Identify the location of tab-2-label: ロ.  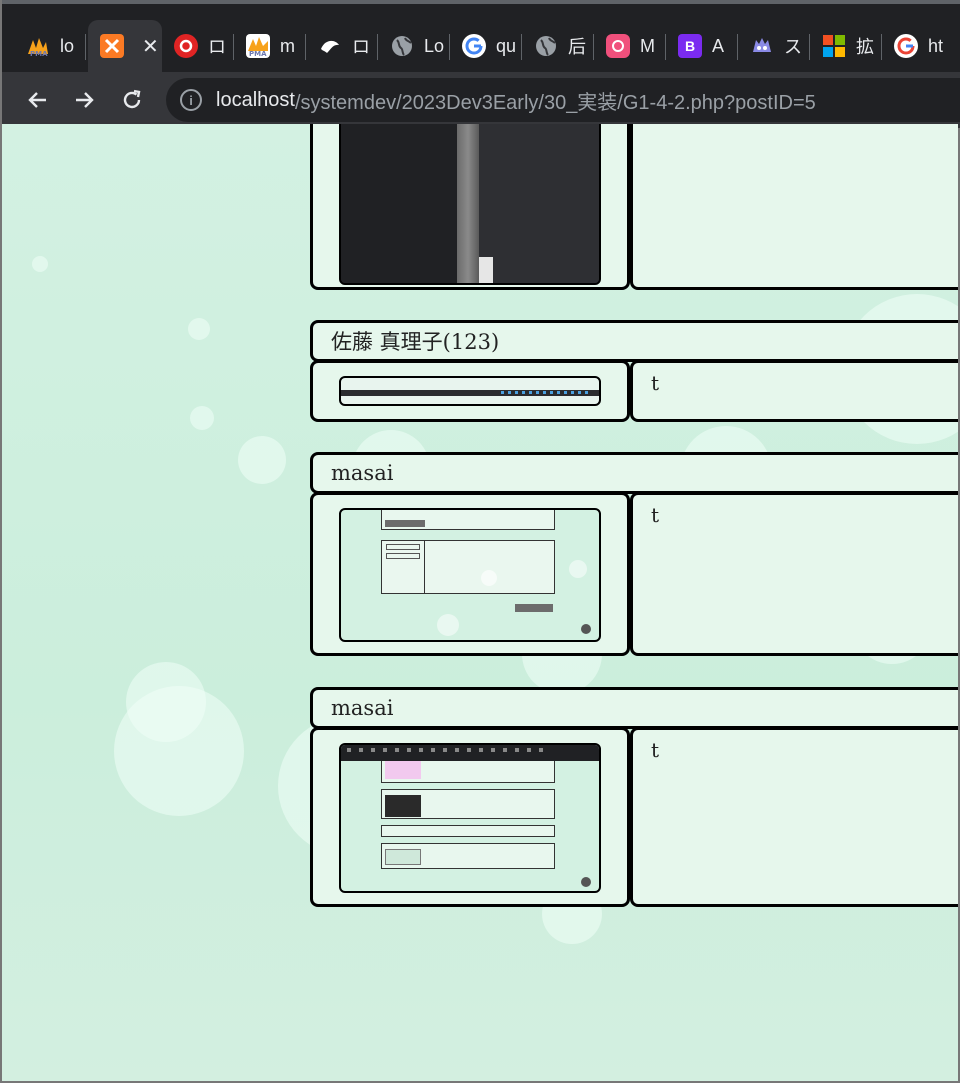
(217, 47).